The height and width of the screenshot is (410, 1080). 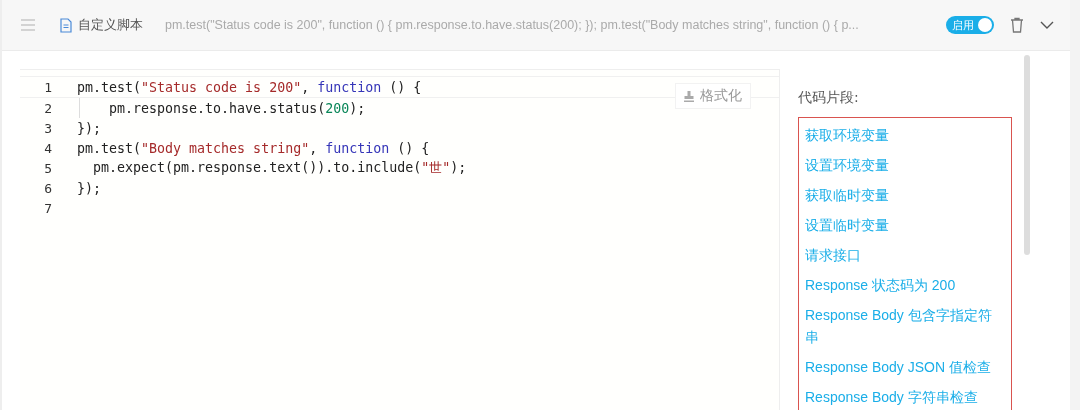 I want to click on trash-icon, so click(x=1017, y=25).